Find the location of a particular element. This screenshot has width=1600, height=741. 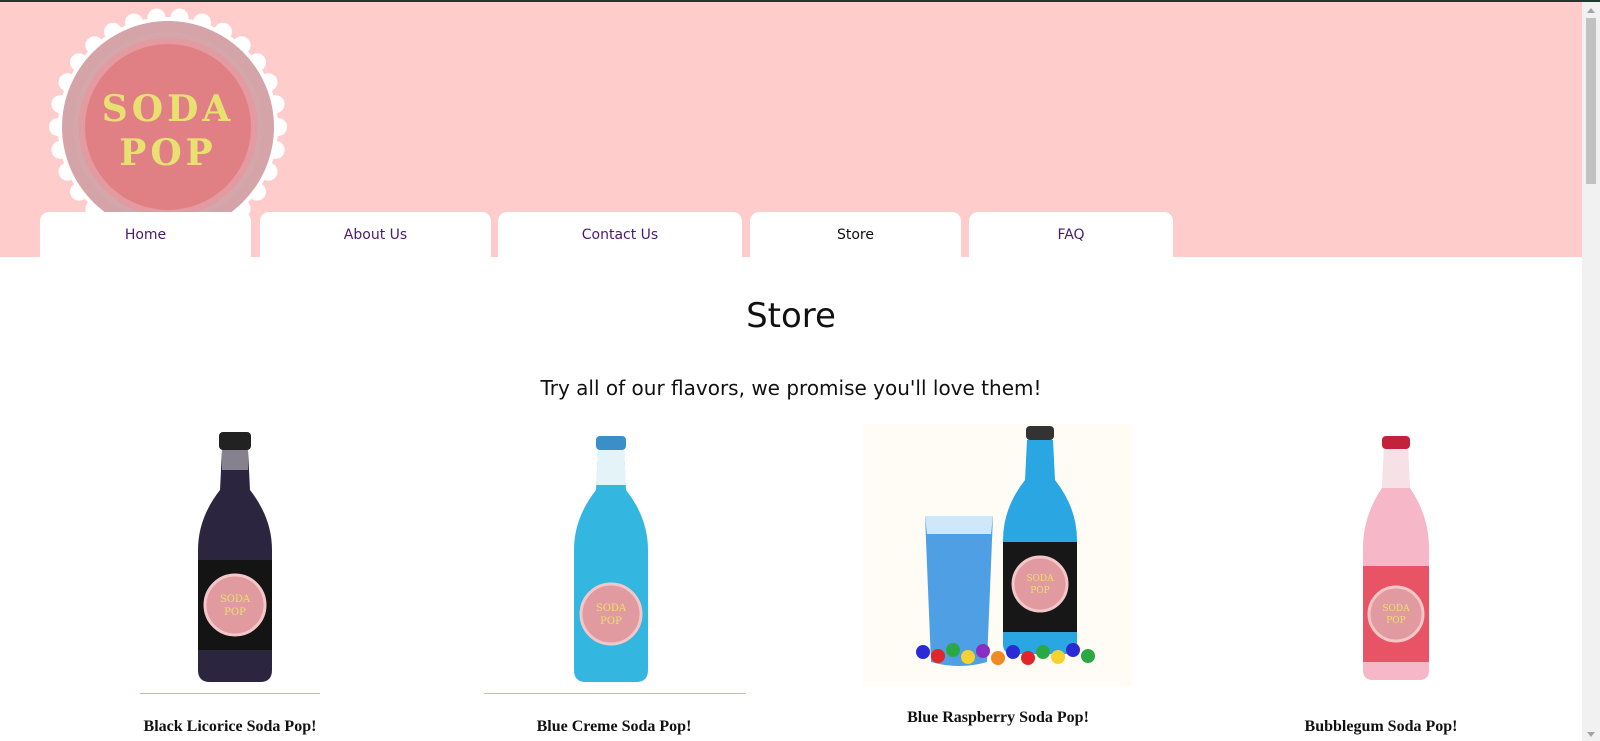

soda-bottle-with-glass-icon: SODA POP is located at coordinates (1005, 546).